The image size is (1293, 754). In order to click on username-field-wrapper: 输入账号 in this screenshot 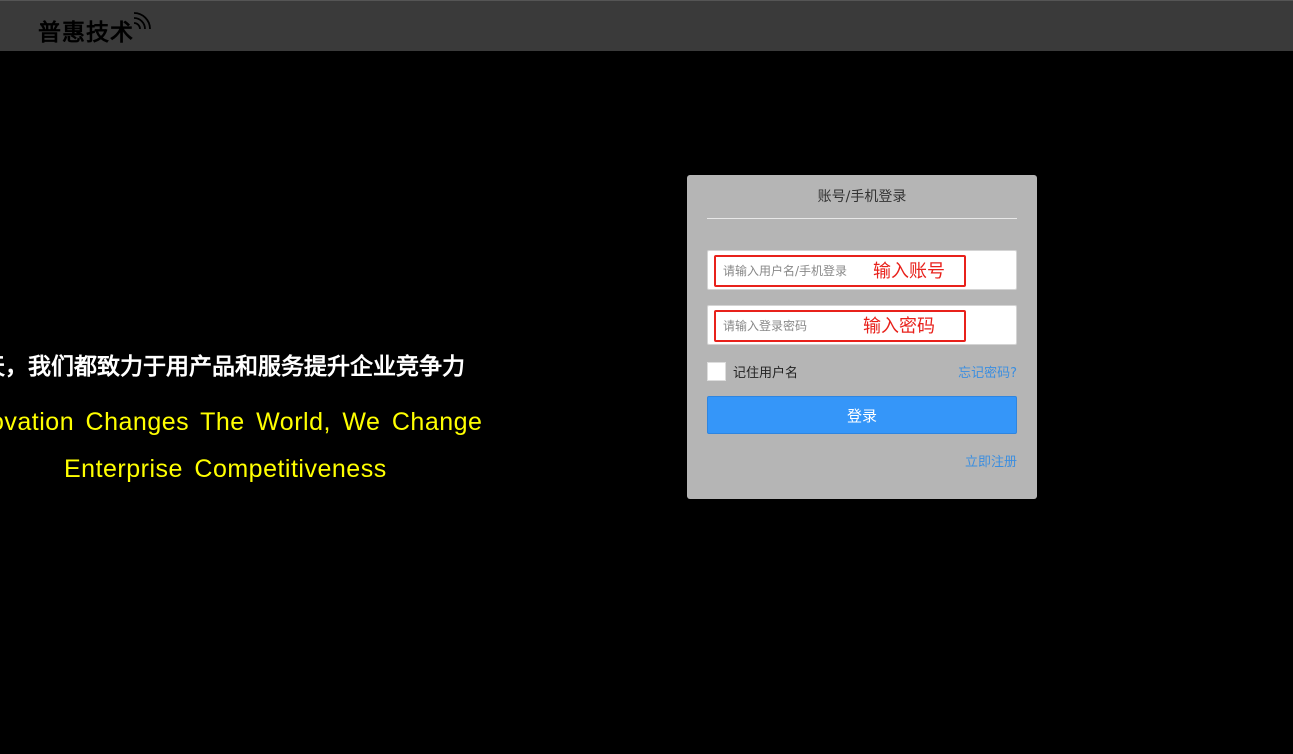, I will do `click(862, 270)`.